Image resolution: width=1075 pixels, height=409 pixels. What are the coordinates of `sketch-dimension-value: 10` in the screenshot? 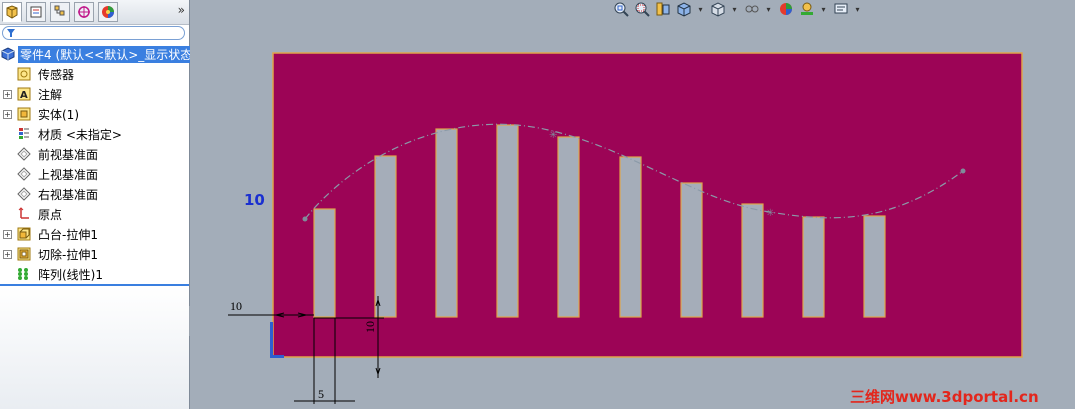 It's located at (254, 200).